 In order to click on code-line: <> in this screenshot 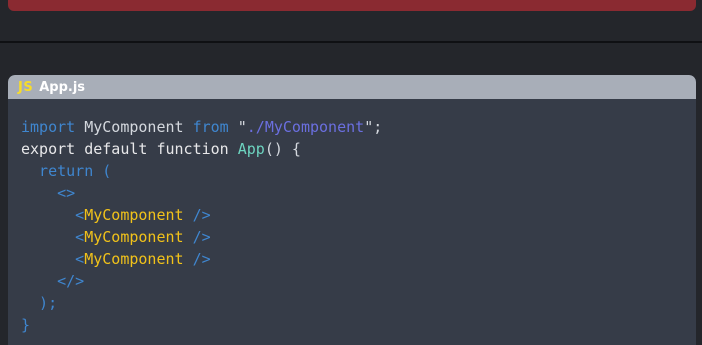, I will do `click(201, 193)`.